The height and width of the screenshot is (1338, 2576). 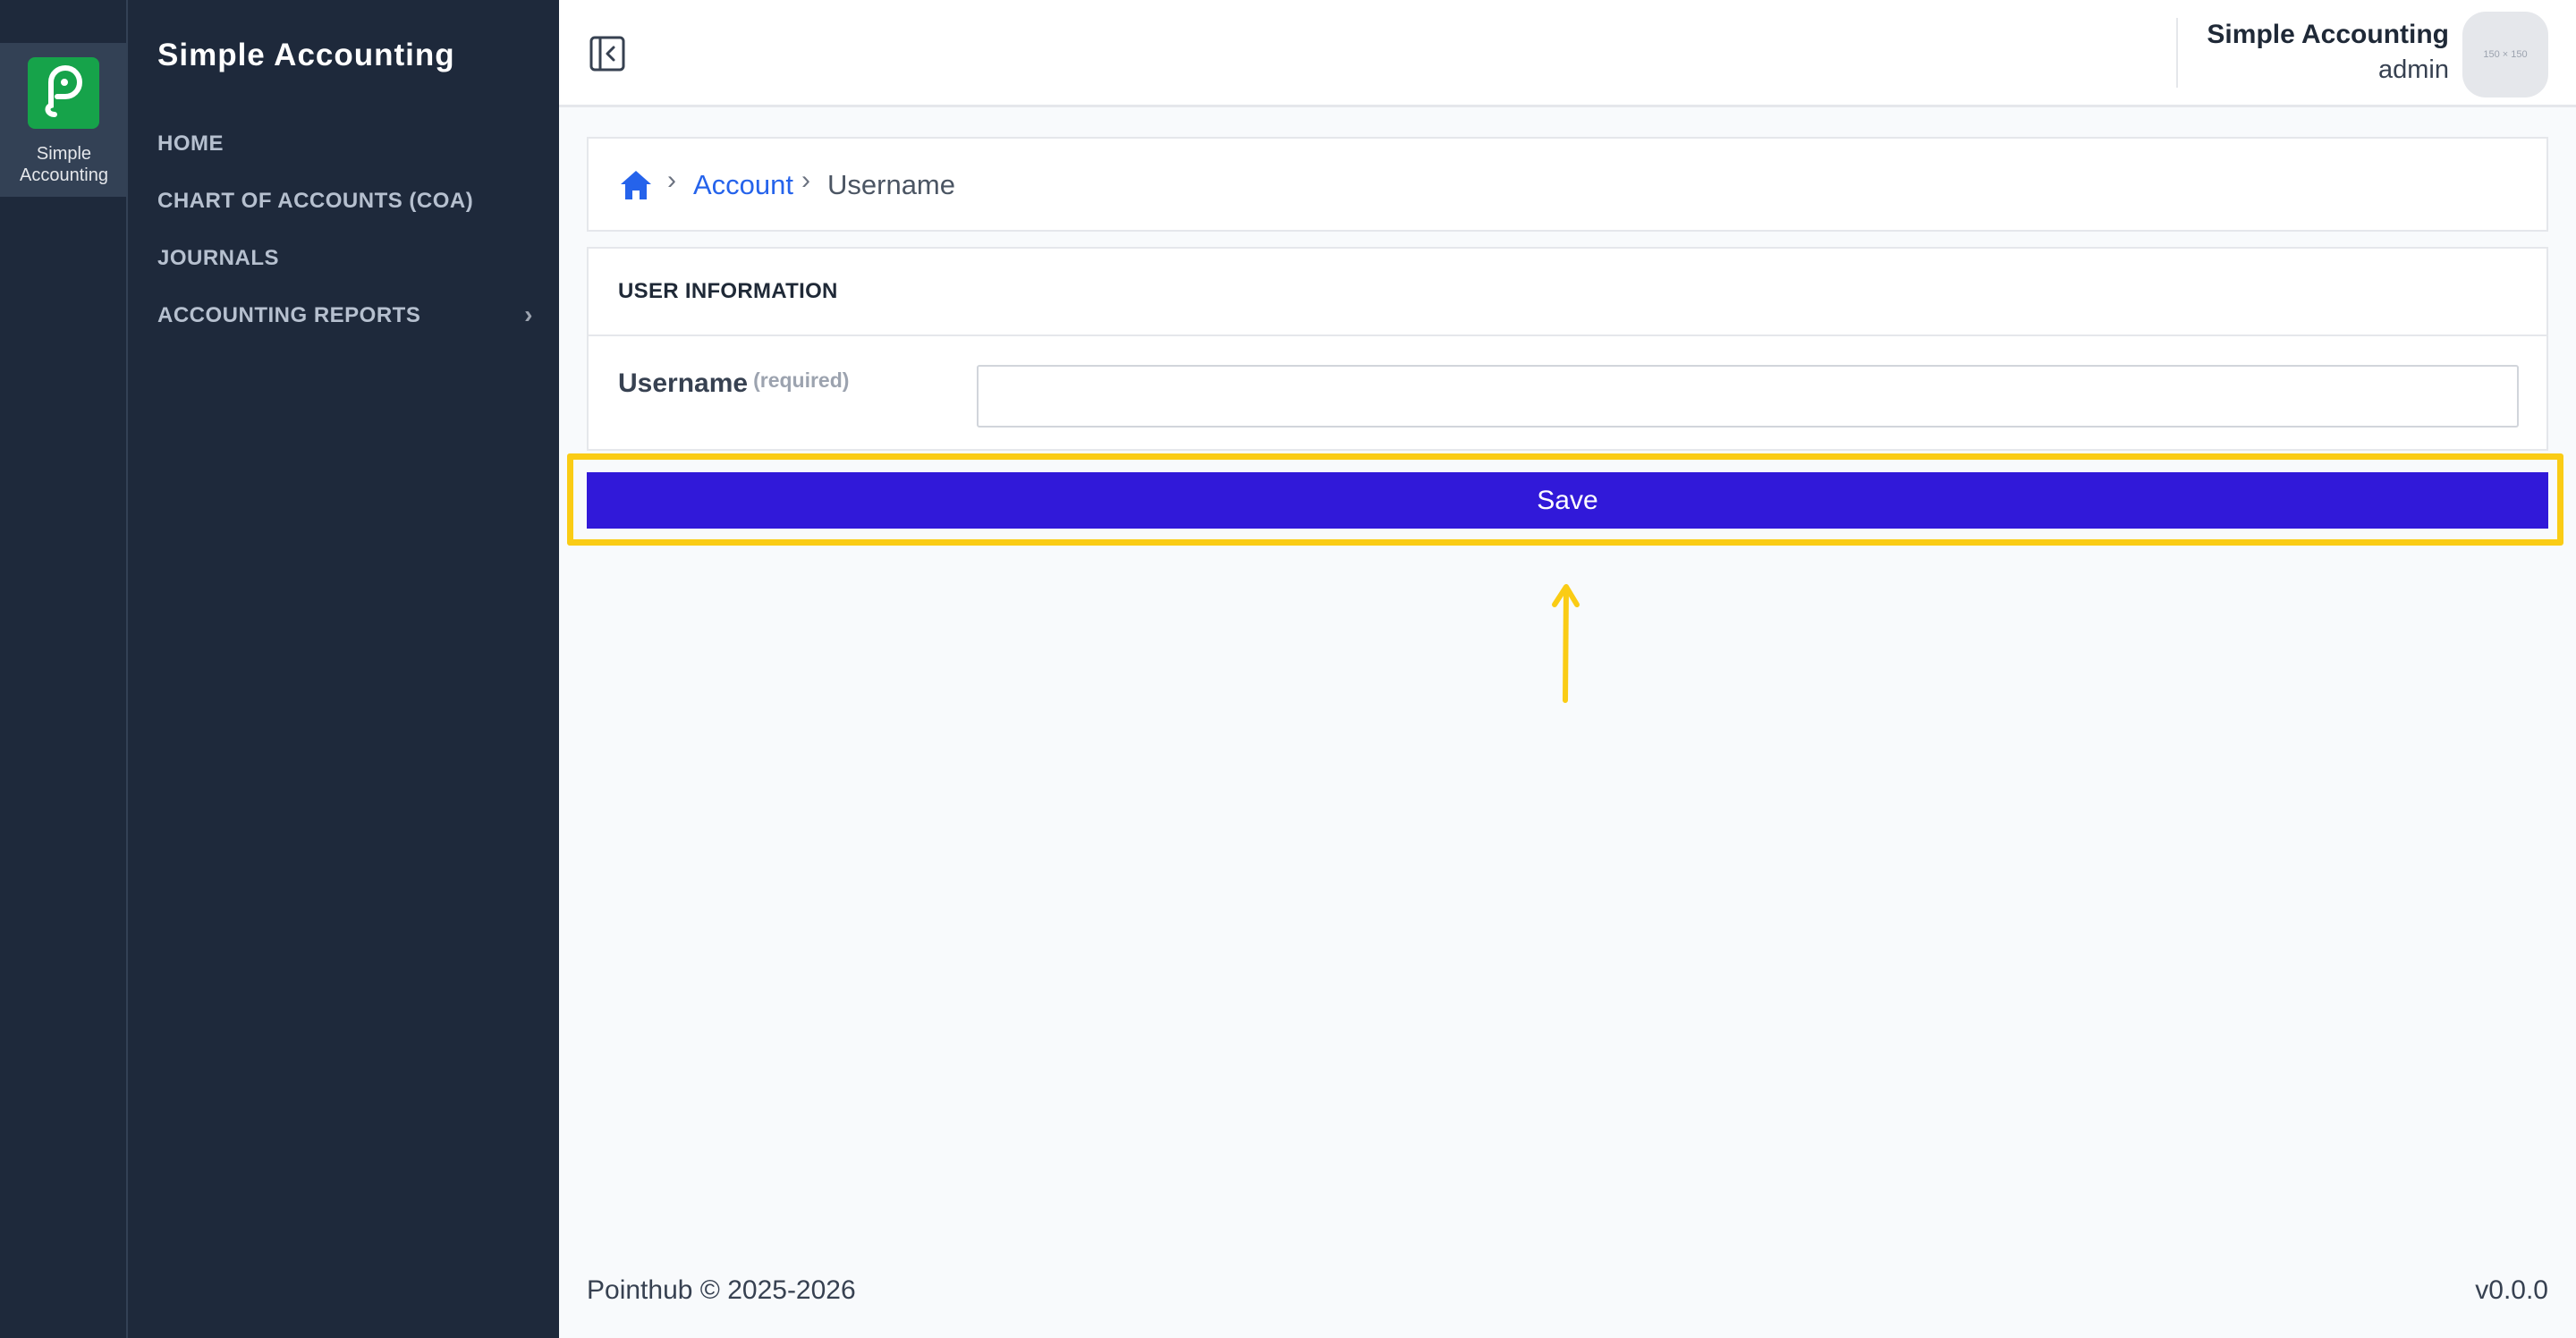 I want to click on username-label: Username (required), so click(x=733, y=383).